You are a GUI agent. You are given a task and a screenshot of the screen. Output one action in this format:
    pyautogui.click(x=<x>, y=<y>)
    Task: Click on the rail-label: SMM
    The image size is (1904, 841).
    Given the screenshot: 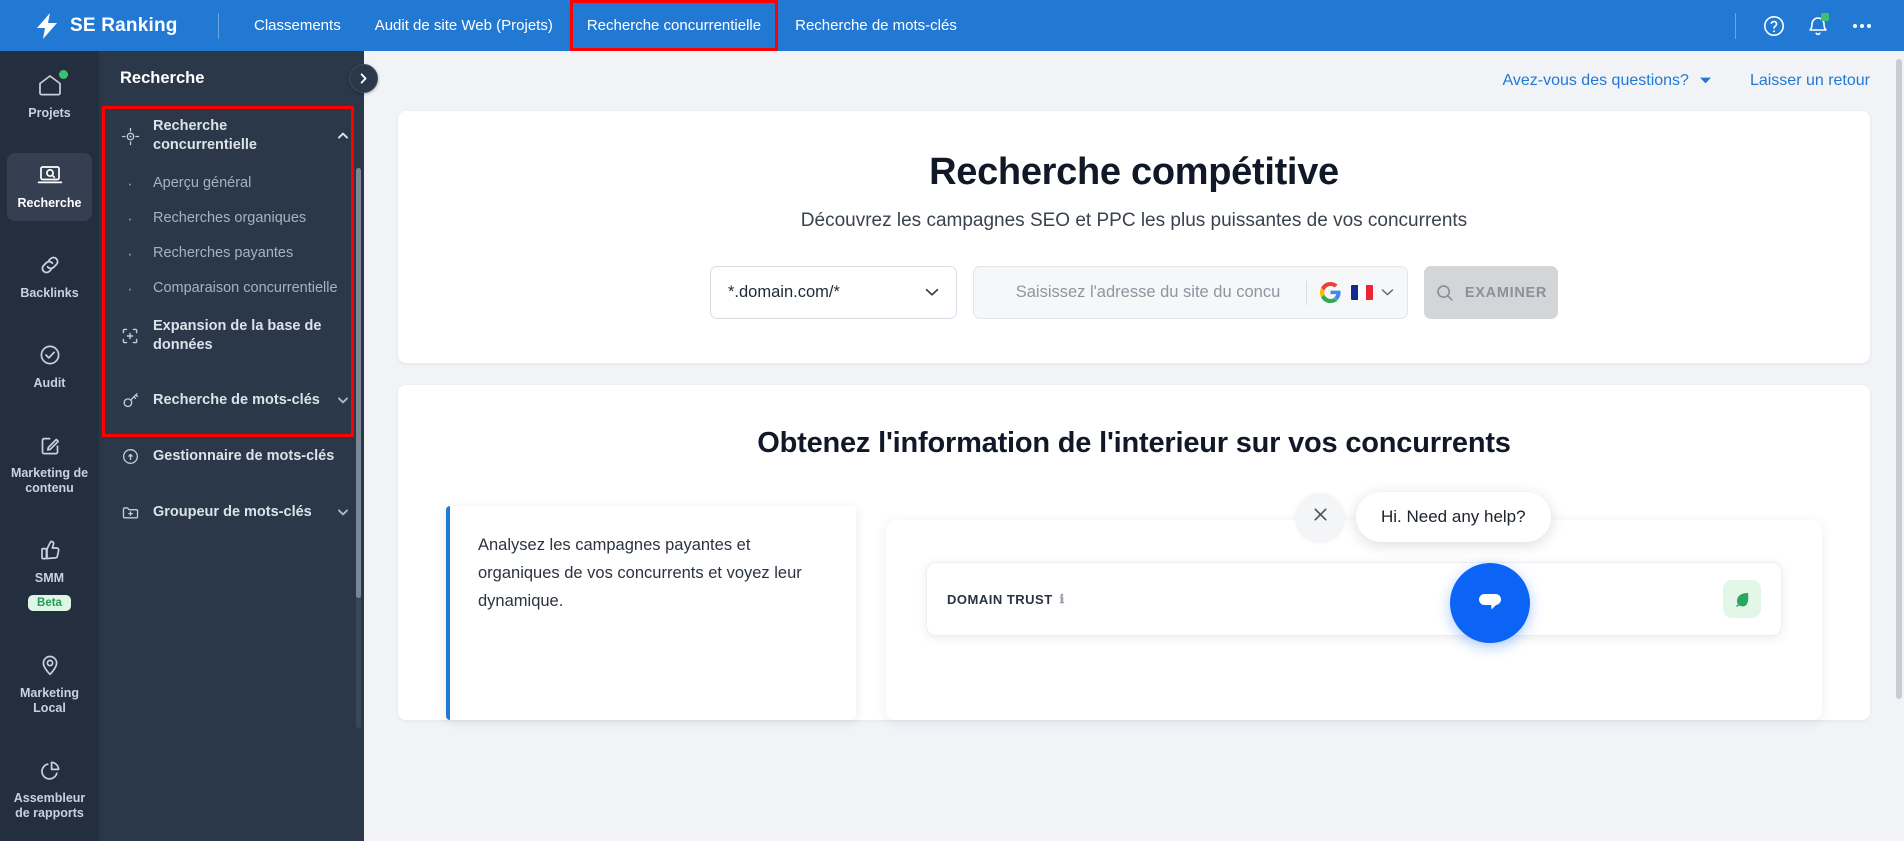 What is the action you would take?
    pyautogui.click(x=49, y=578)
    